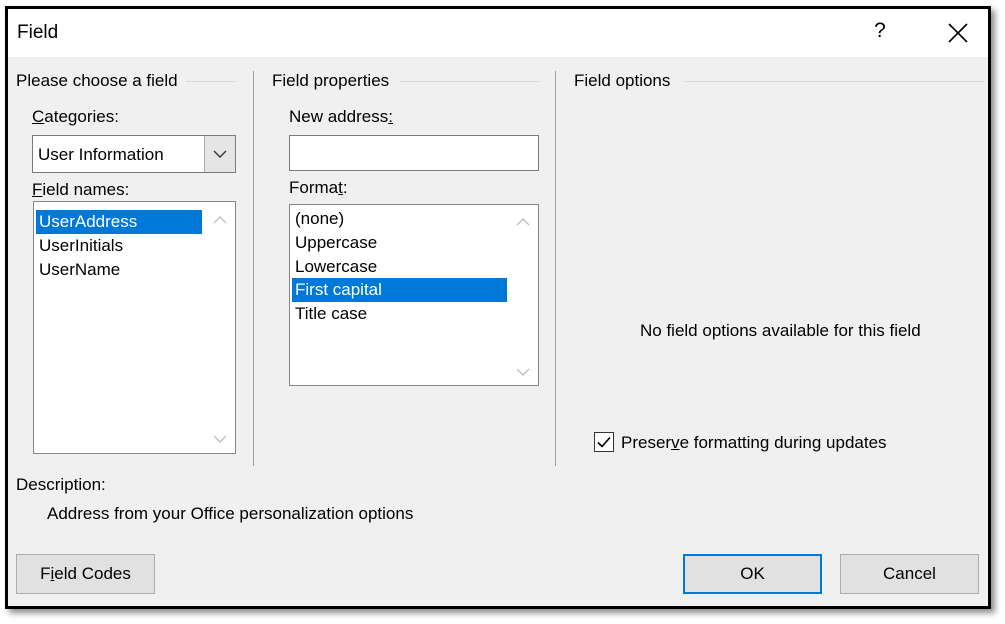 The width and height of the screenshot is (1005, 624). I want to click on preserve-formatting-checkbox, so click(604, 442).